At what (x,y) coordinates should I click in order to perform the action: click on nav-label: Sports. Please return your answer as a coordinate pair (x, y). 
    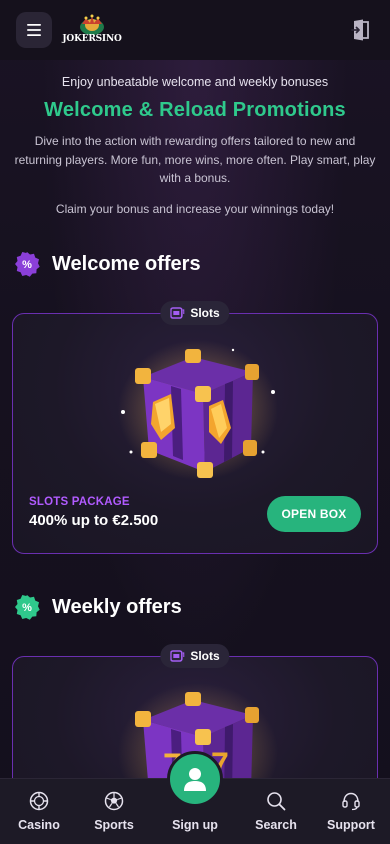
    Looking at the image, I should click on (114, 825).